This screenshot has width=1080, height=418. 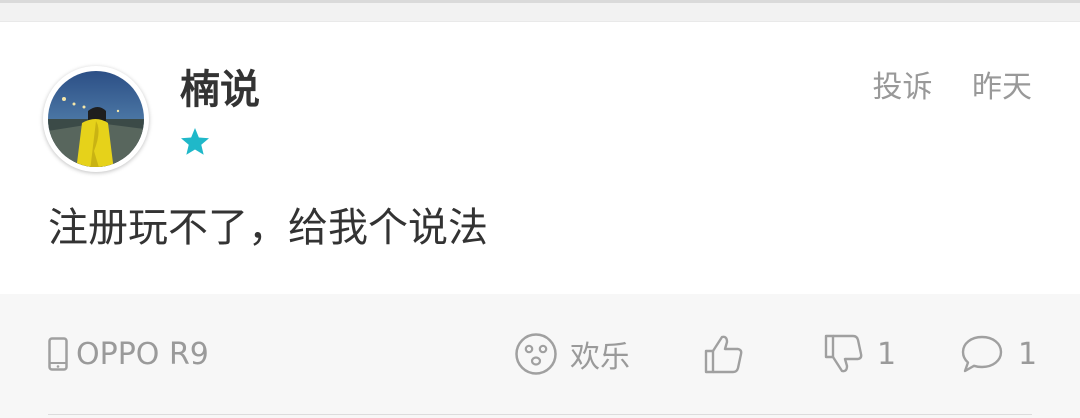 I want to click on avatar-photo-icon, so click(x=96, y=119).